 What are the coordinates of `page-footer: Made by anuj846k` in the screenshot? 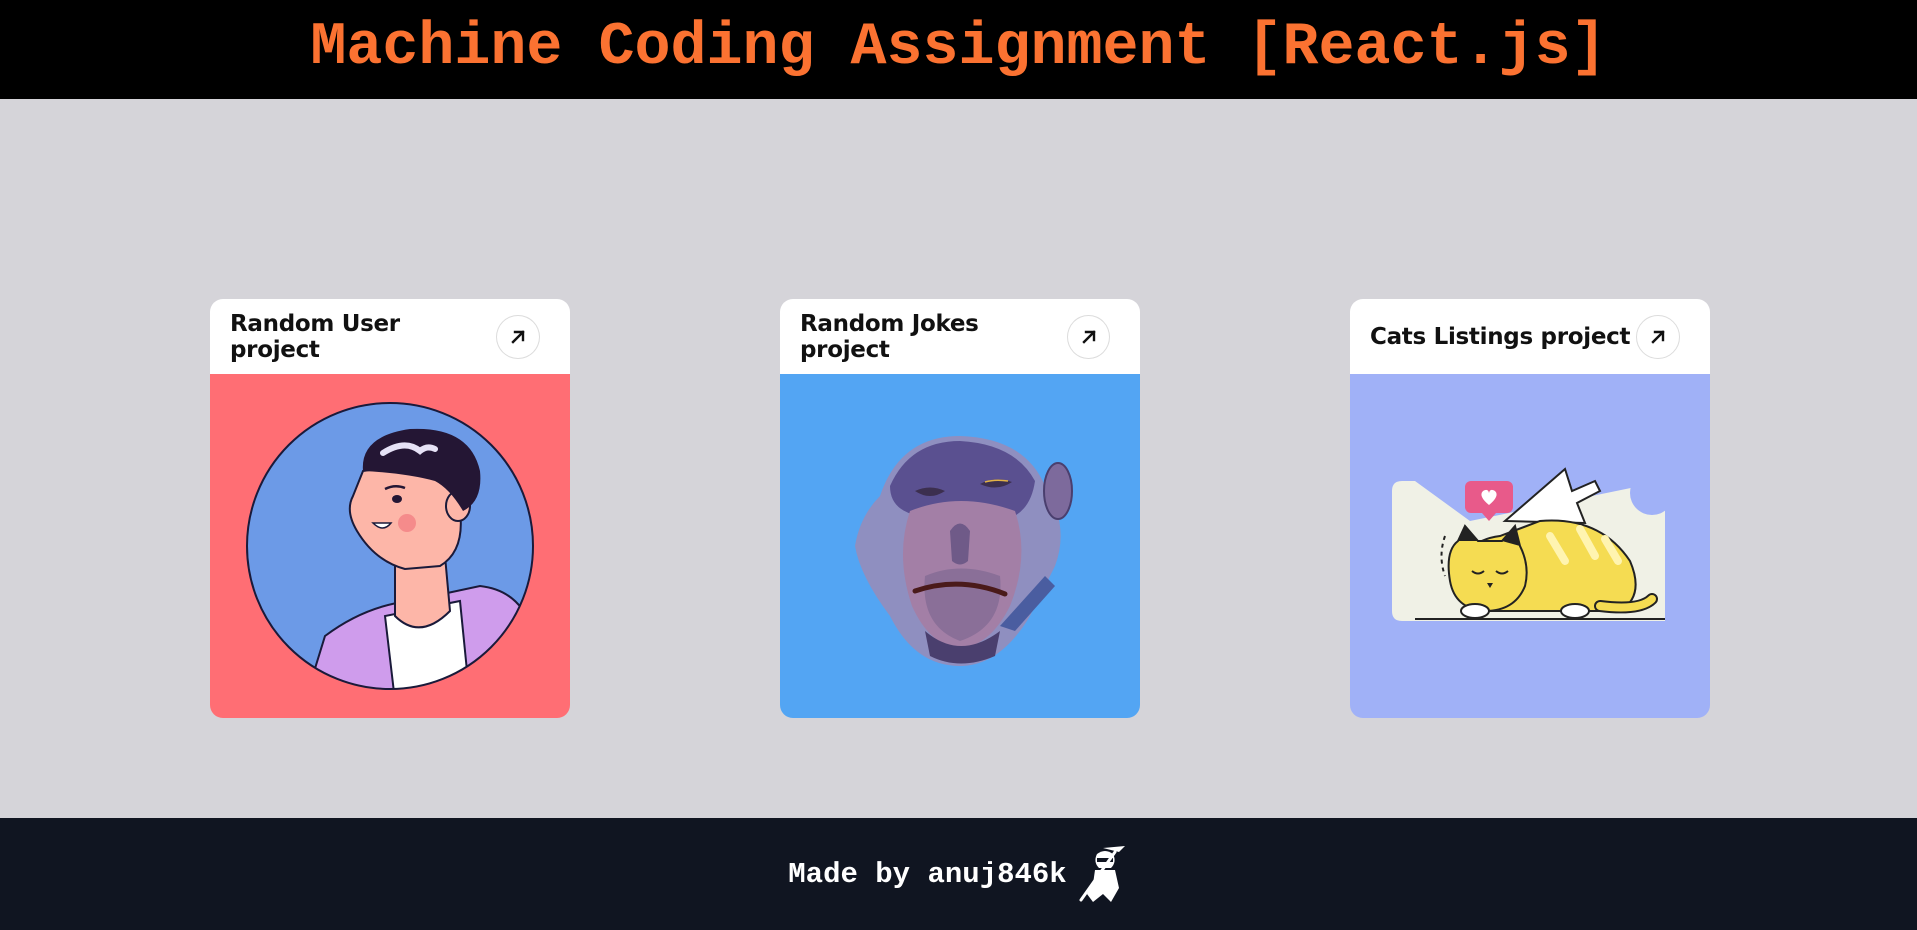 It's located at (958, 874).